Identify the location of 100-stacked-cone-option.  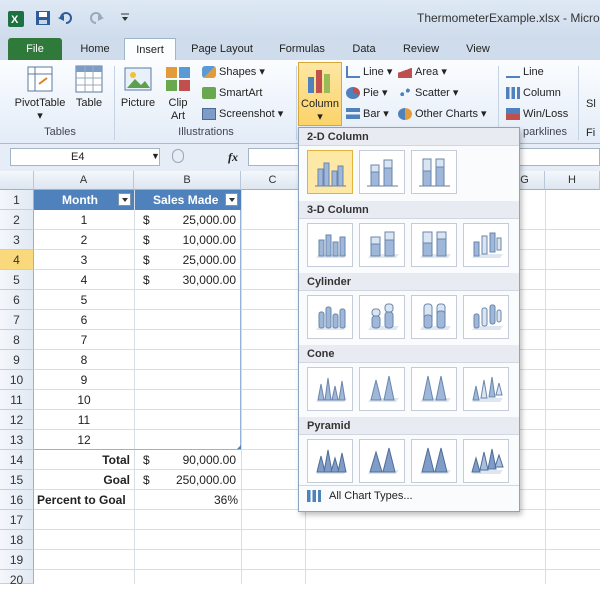
(434, 389).